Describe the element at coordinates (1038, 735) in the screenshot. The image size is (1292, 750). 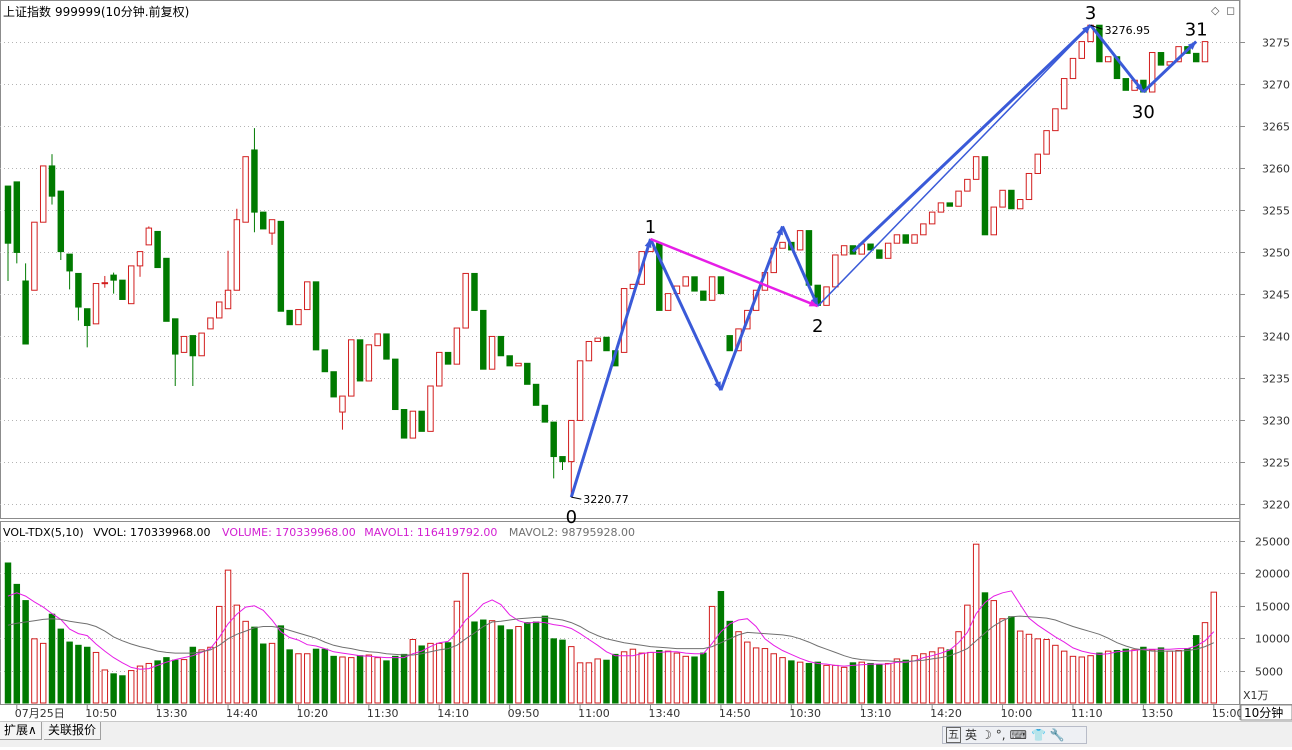
I see `ime-skin-icon: 👕` at that location.